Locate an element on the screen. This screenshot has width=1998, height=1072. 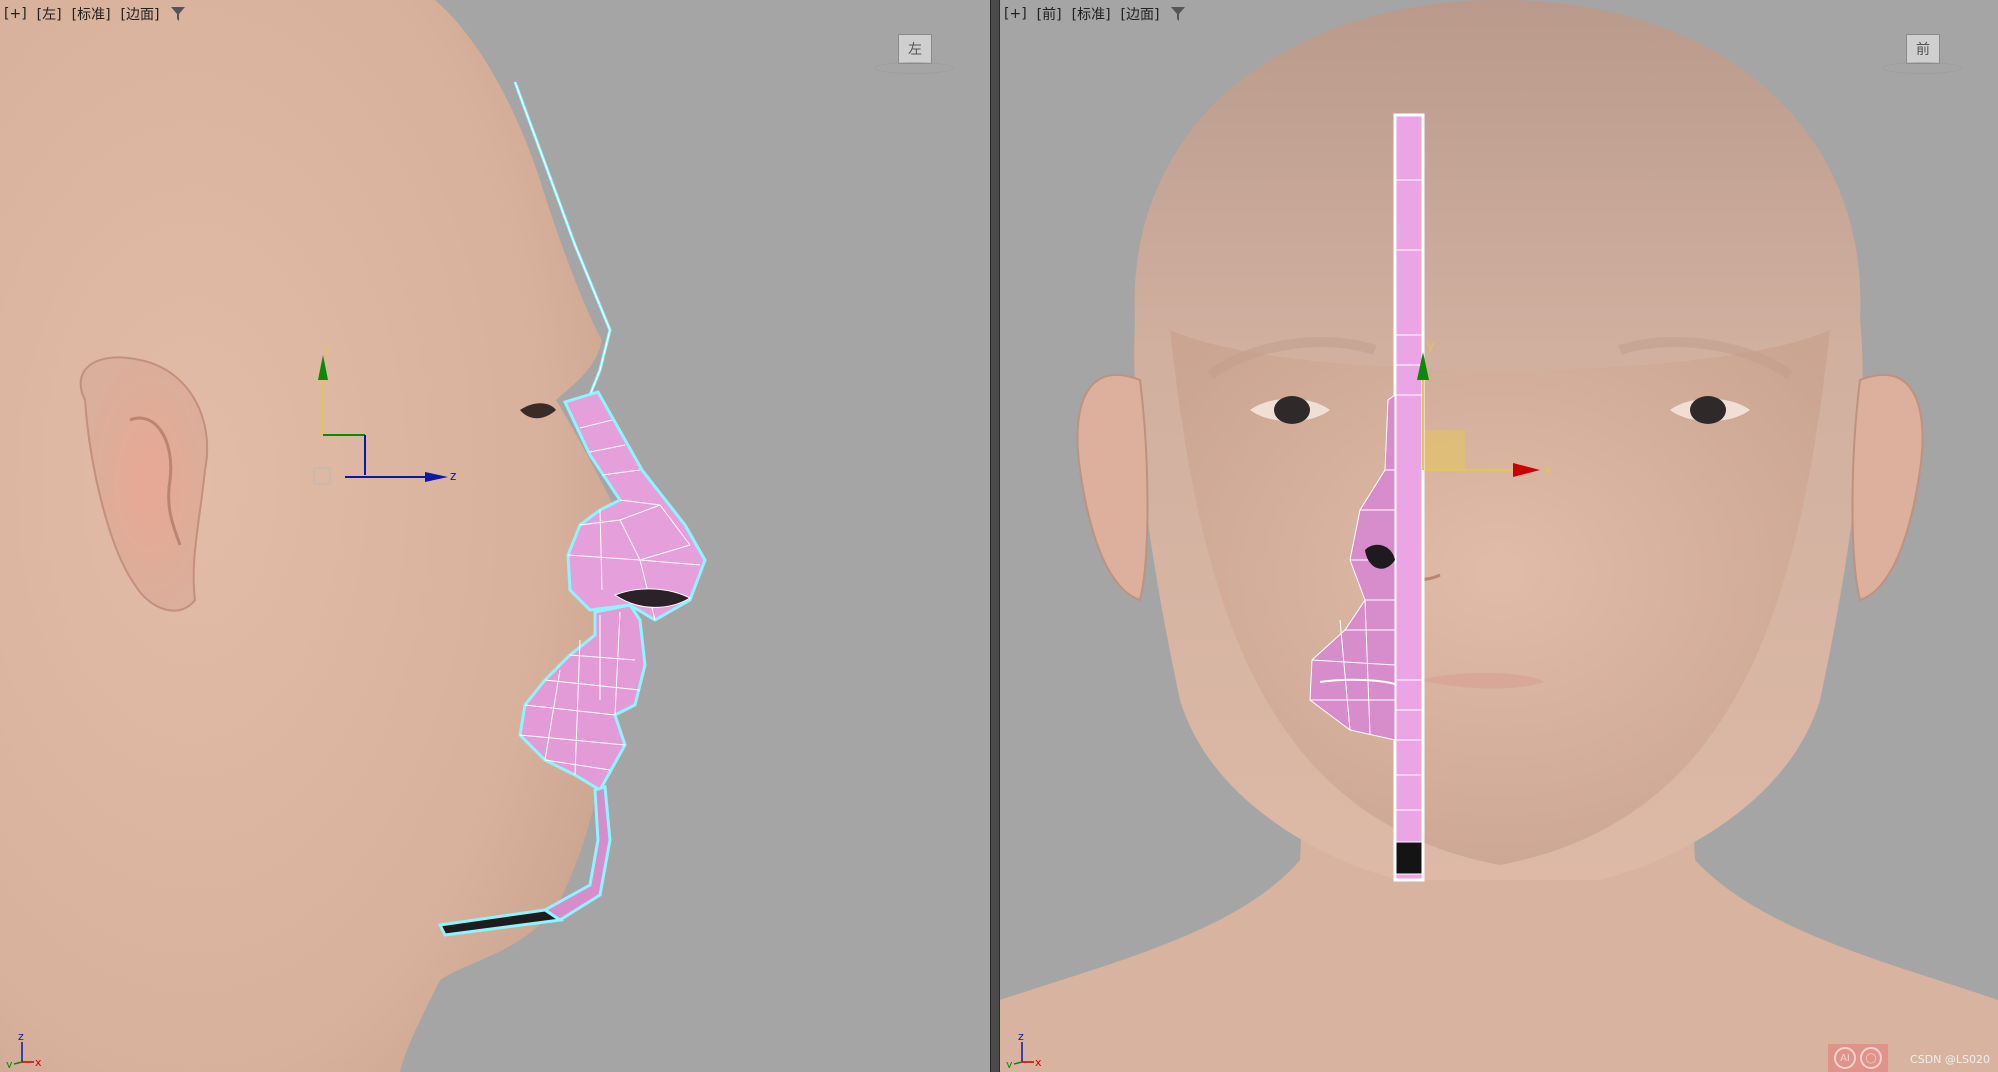
ear-right is located at coordinates (1887, 488).